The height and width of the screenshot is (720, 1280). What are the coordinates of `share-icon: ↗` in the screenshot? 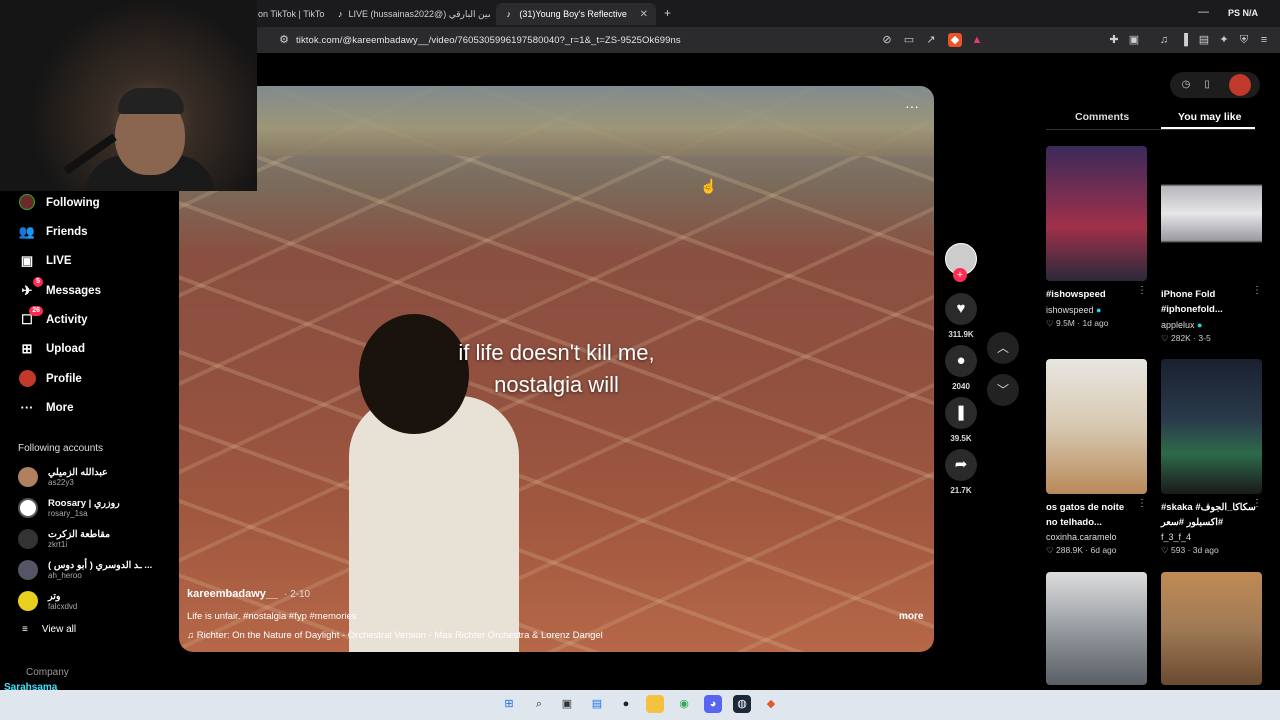 It's located at (931, 40).